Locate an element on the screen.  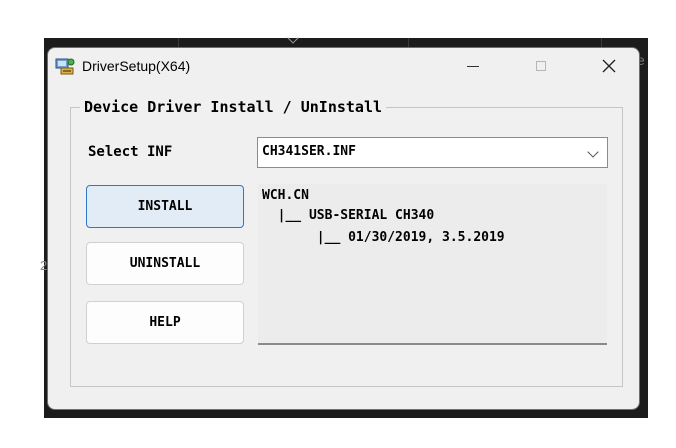
inf-dropdown: CH341SER.INF is located at coordinates (432, 152).